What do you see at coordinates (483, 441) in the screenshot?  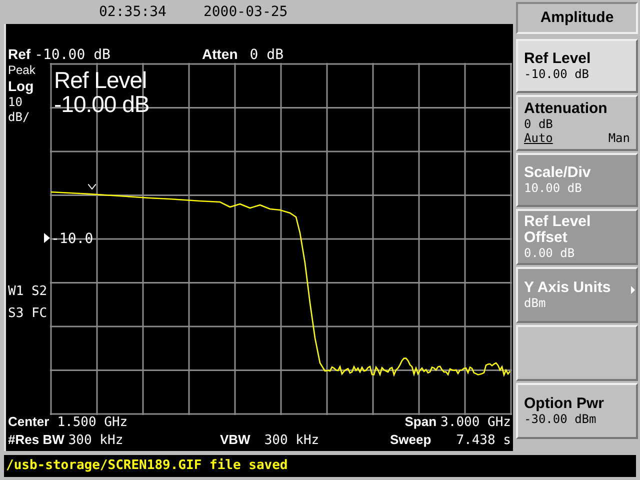 I see `sweep-value: 7.438 s` at bounding box center [483, 441].